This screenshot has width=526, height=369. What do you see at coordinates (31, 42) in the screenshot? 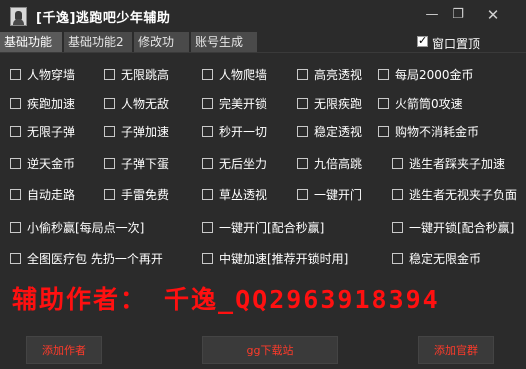
I see `tab-basic-features: 基础功能` at bounding box center [31, 42].